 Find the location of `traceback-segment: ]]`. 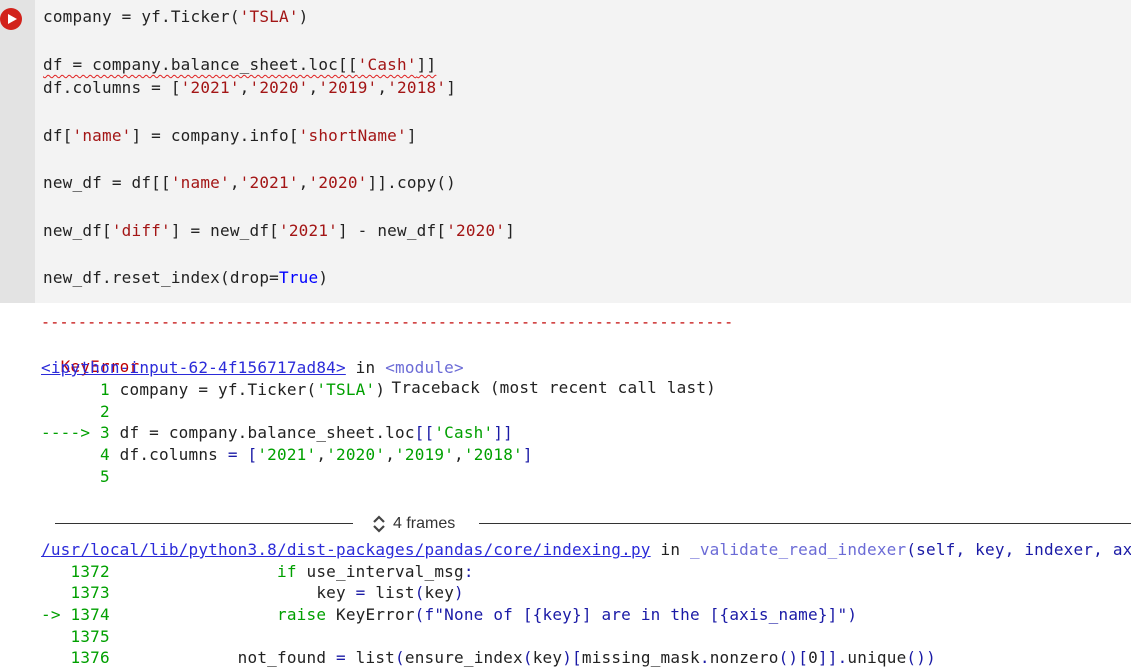

traceback-segment: ]] is located at coordinates (503, 432).